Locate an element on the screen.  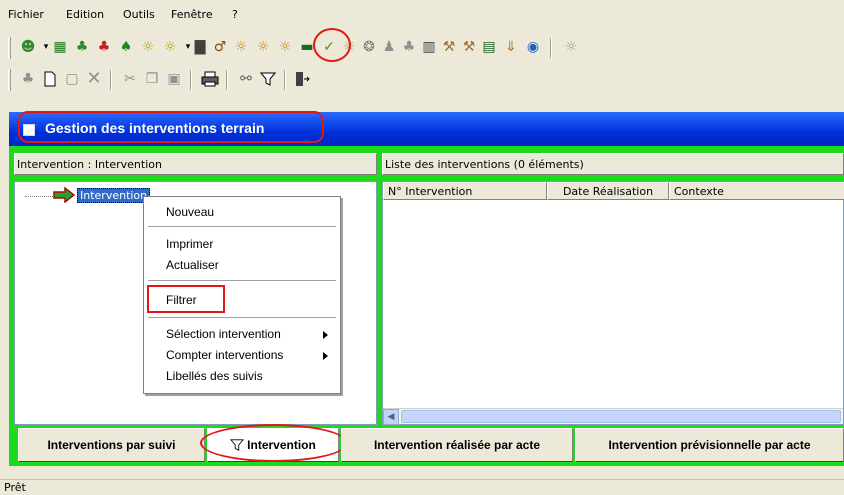
tree-icon: ♠ is located at coordinates (126, 47).